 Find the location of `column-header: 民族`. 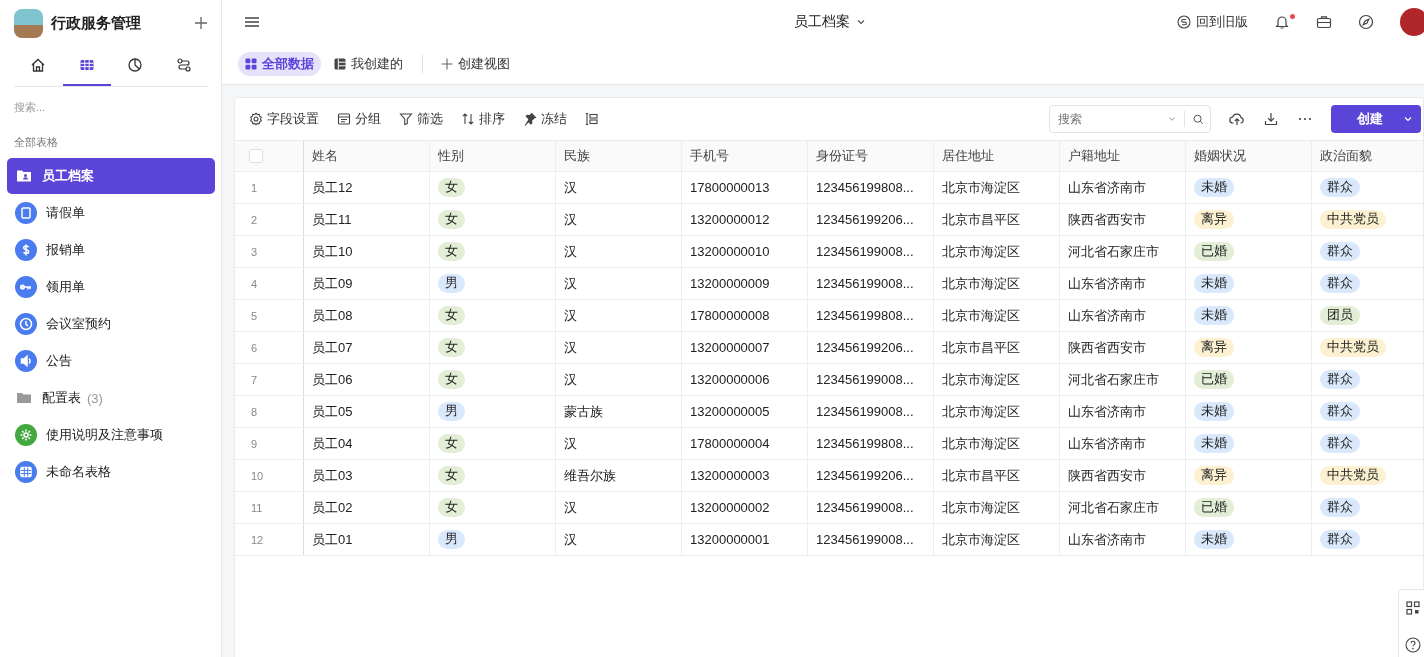

column-header: 民族 is located at coordinates (619, 156).